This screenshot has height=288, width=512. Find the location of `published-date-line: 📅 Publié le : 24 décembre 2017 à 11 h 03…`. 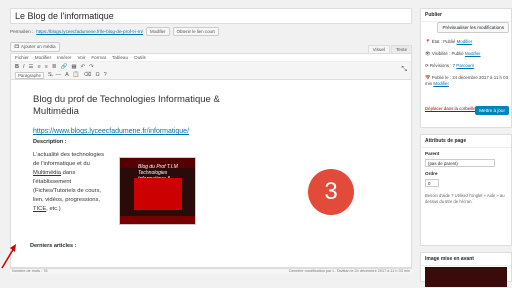

published-date-line: 📅 Publié le : 24 décembre 2017 à 11 h 03… is located at coordinates (467, 80).